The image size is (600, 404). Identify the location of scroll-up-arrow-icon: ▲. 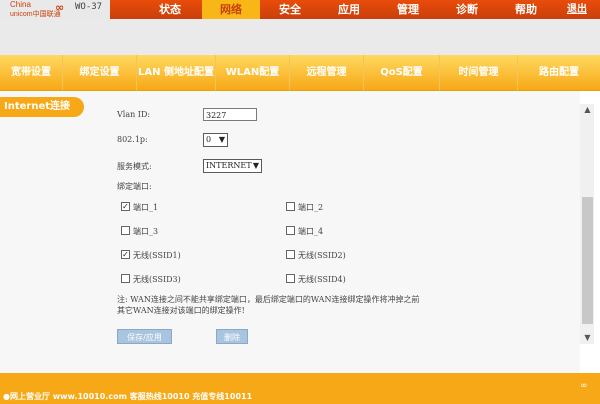
(587, 110).